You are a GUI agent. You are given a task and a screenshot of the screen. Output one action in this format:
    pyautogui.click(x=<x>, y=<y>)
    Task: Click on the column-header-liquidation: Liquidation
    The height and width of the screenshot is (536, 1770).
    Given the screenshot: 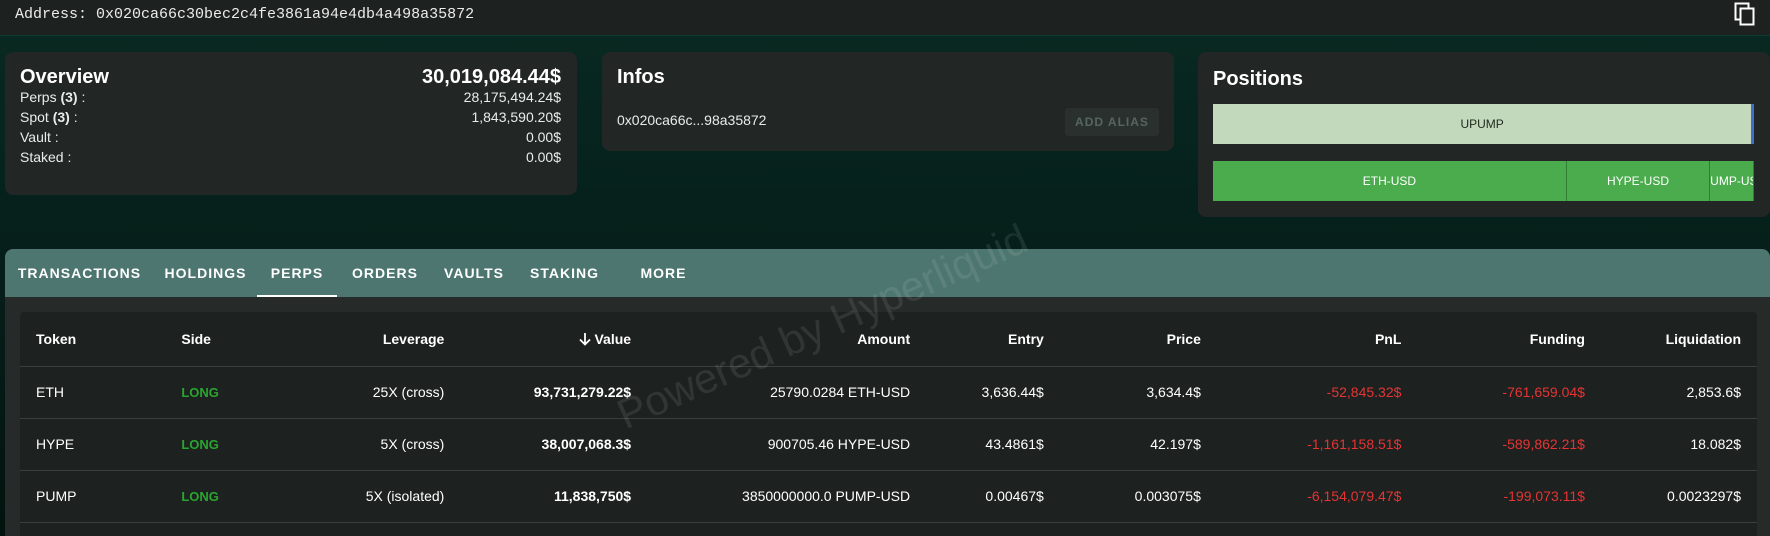 What is the action you would take?
    pyautogui.click(x=1678, y=339)
    